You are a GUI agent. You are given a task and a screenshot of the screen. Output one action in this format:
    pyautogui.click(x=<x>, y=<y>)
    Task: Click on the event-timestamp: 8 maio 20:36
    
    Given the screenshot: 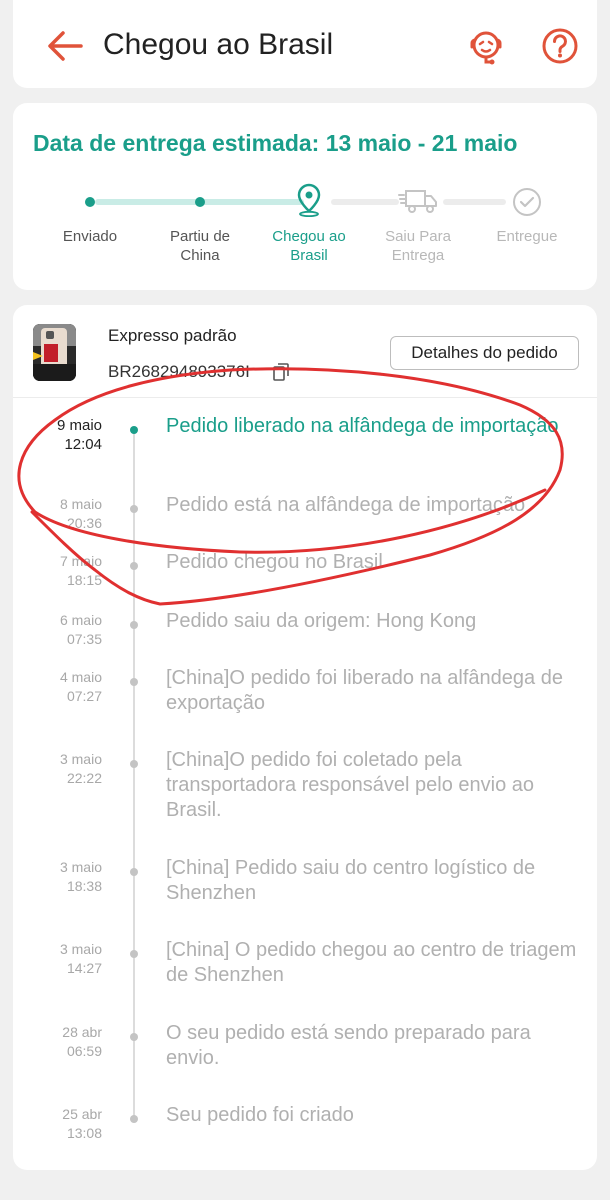 What is the action you would take?
    pyautogui.click(x=62, y=514)
    